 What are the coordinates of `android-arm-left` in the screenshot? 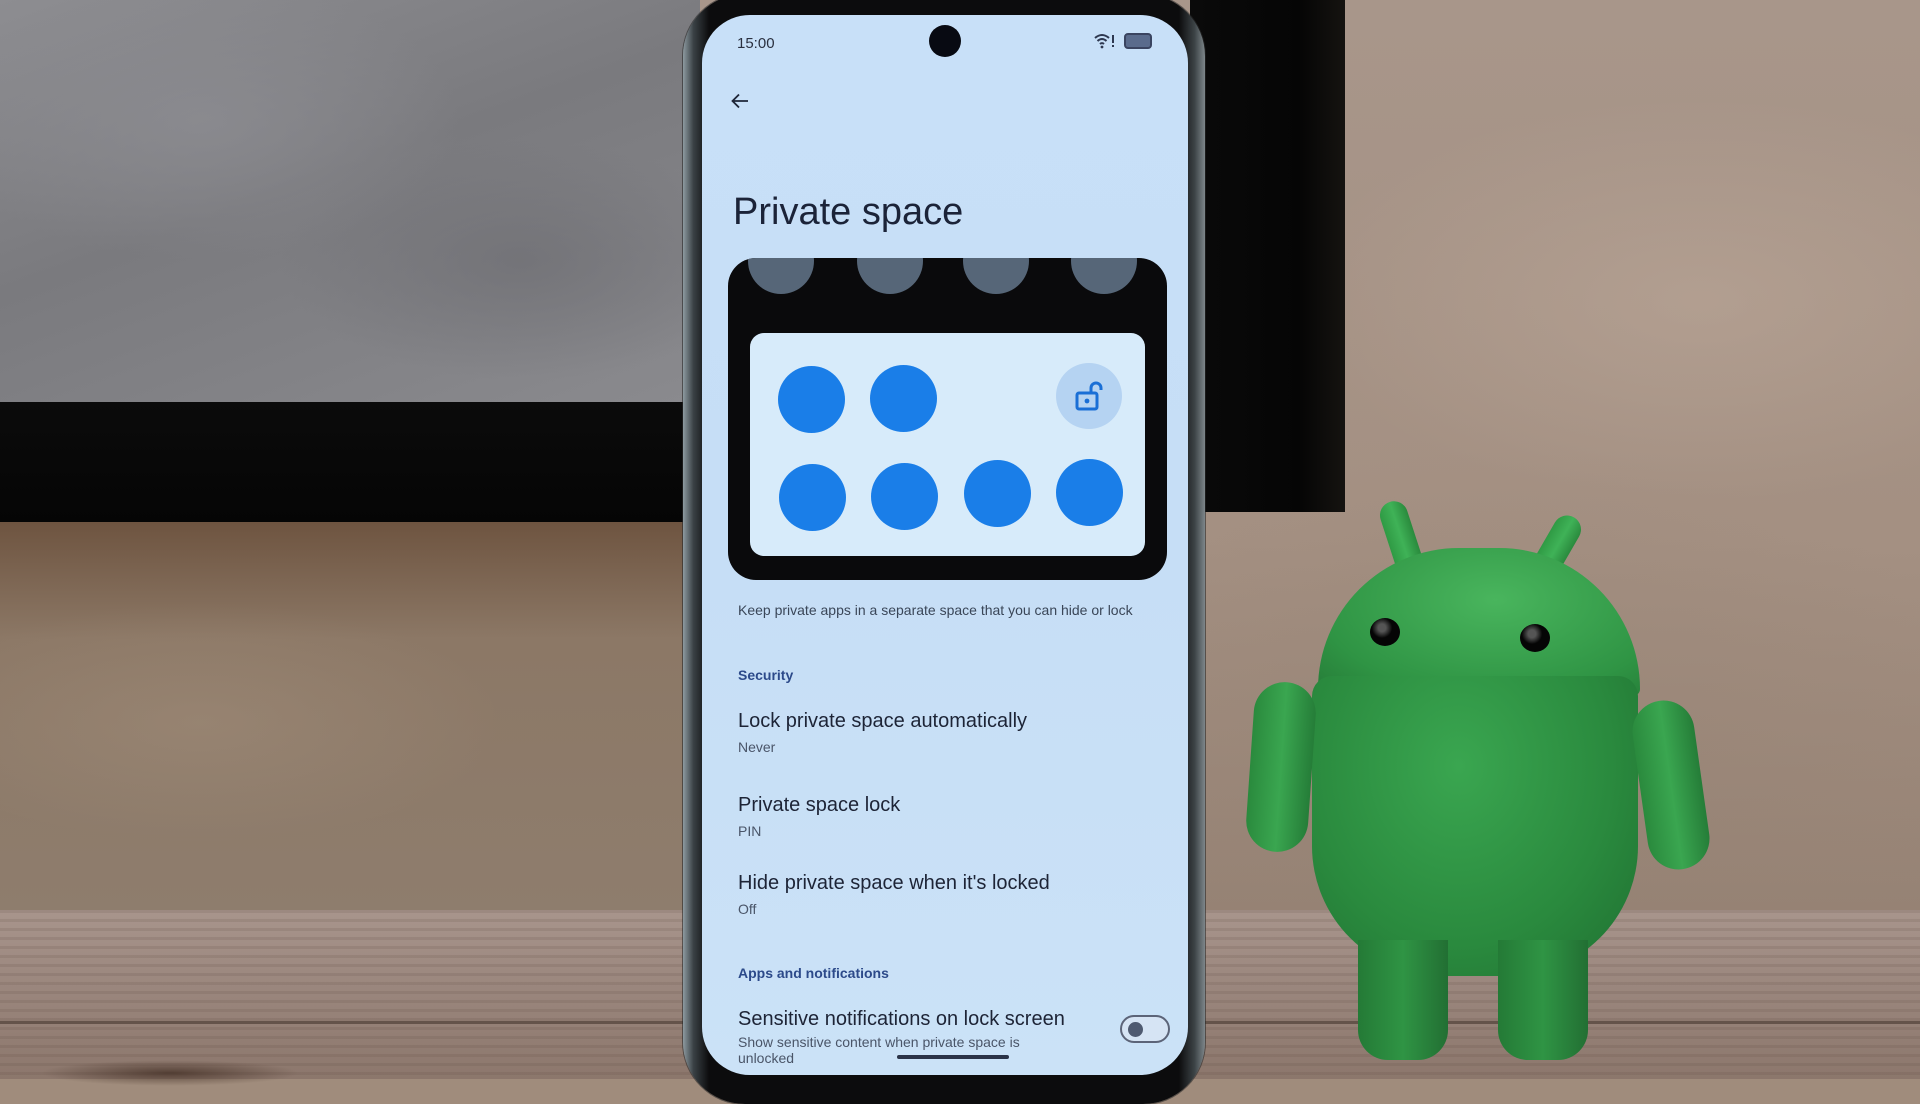 It's located at (1281, 767).